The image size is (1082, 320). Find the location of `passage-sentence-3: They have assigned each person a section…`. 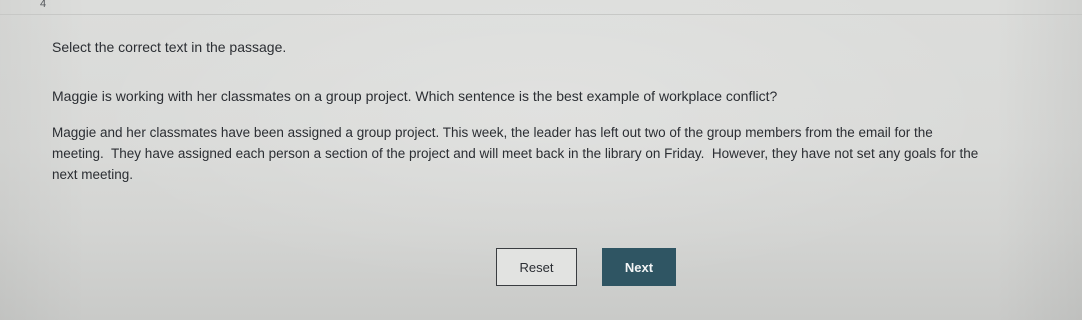

passage-sentence-3: They have assigned each person a section… is located at coordinates (407, 153).